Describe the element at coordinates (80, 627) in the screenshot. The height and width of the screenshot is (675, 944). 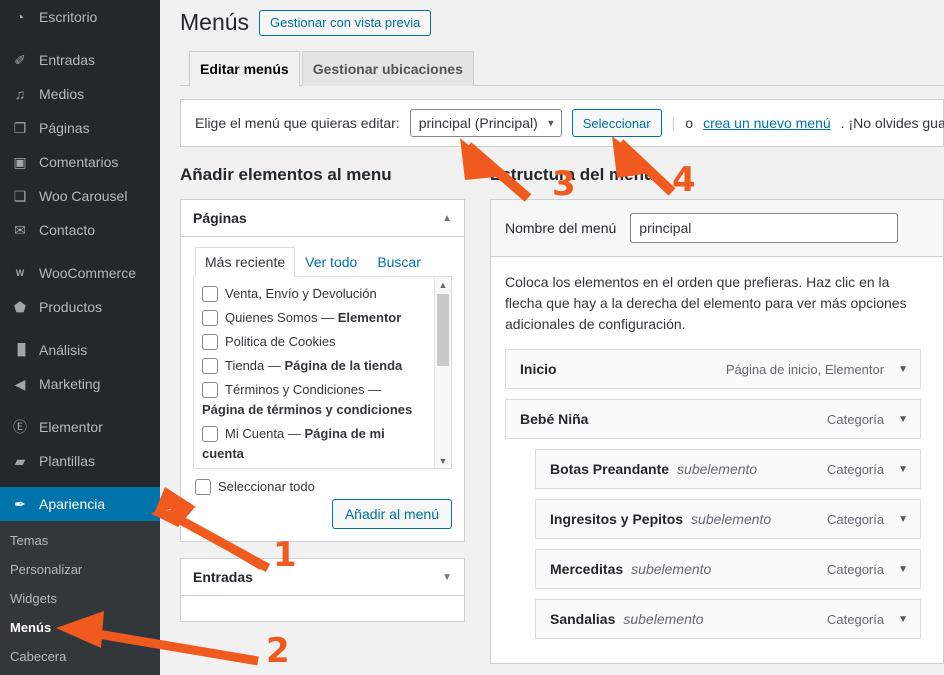
I see `sidebar-subitem-men-s: Menús` at that location.